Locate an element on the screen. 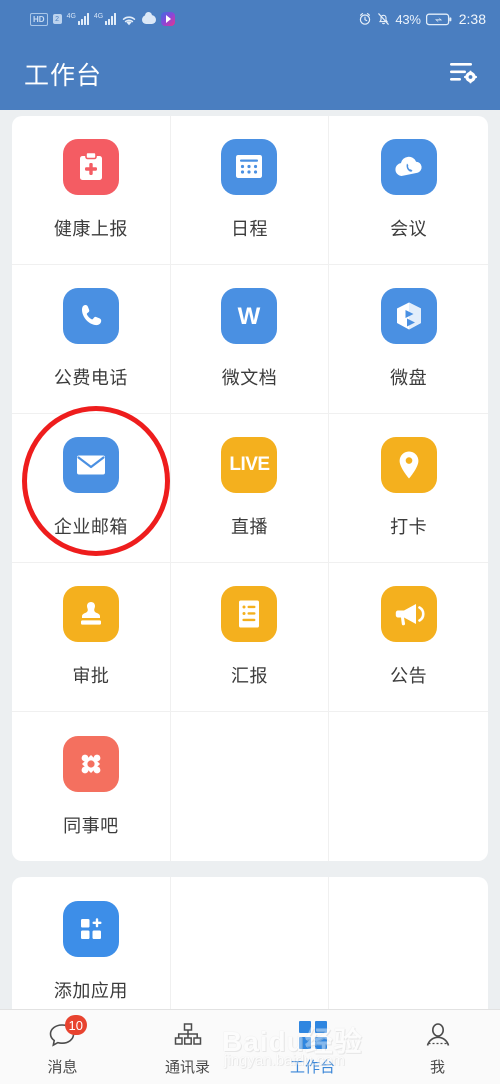 This screenshot has height=1084, width=500. app-item-add-app: 添加应用 is located at coordinates (91, 943).